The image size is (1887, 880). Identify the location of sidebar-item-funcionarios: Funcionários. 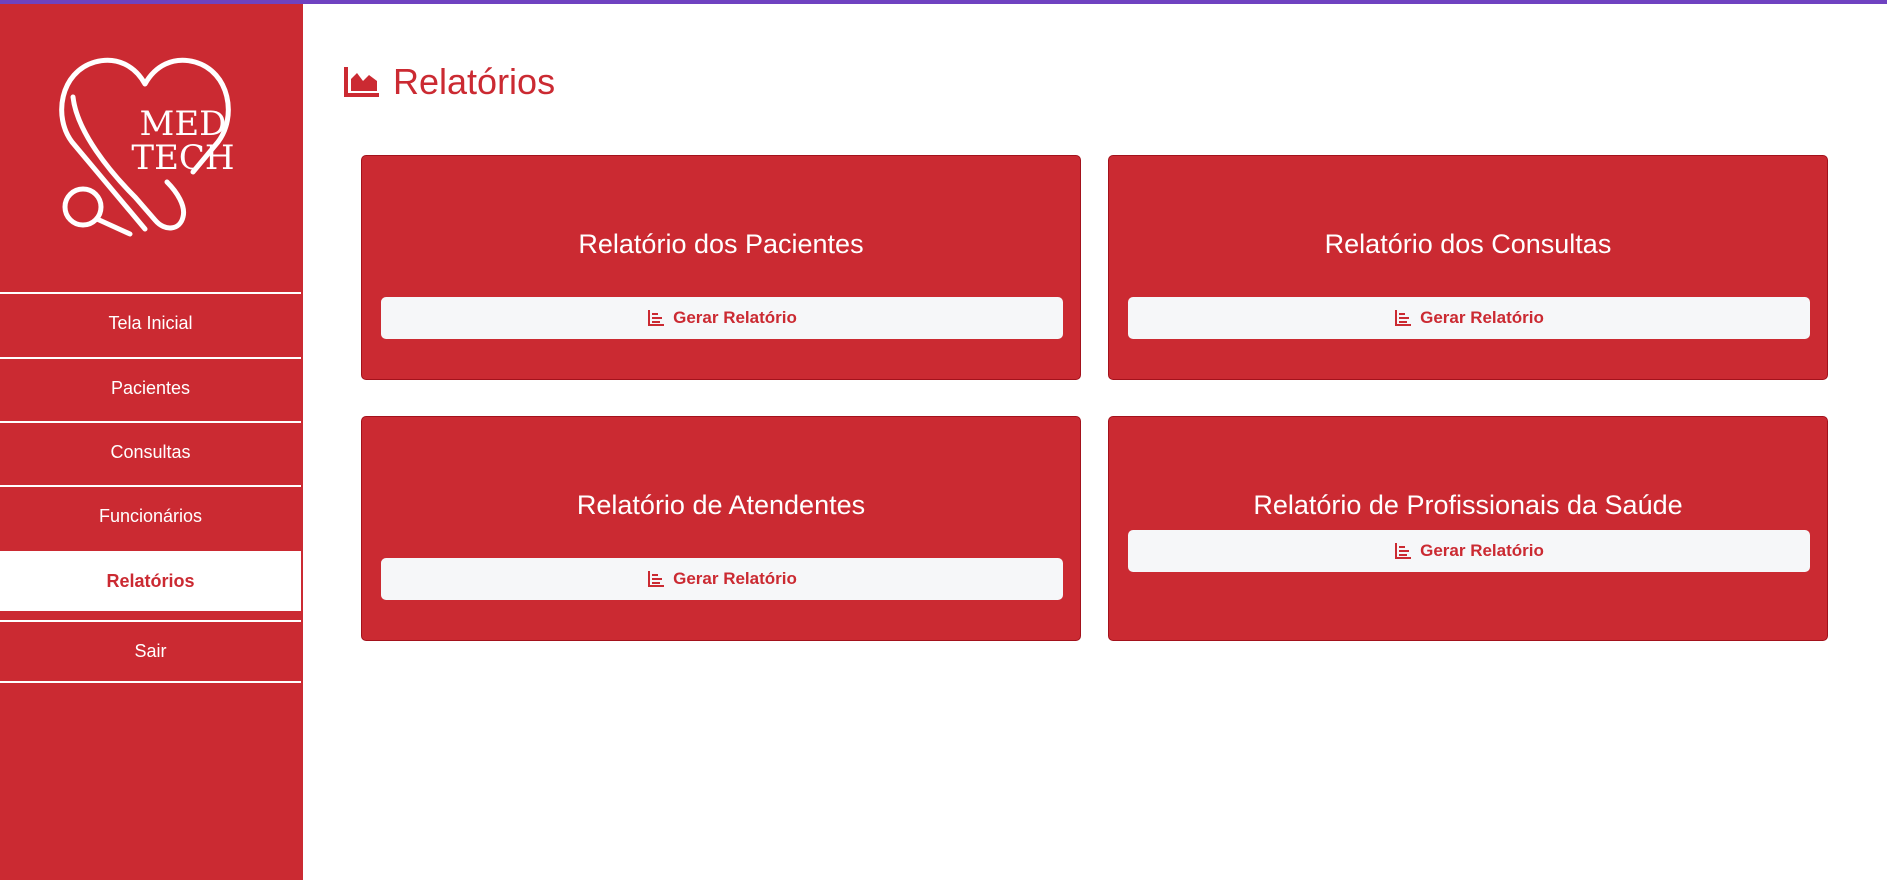
(150, 515).